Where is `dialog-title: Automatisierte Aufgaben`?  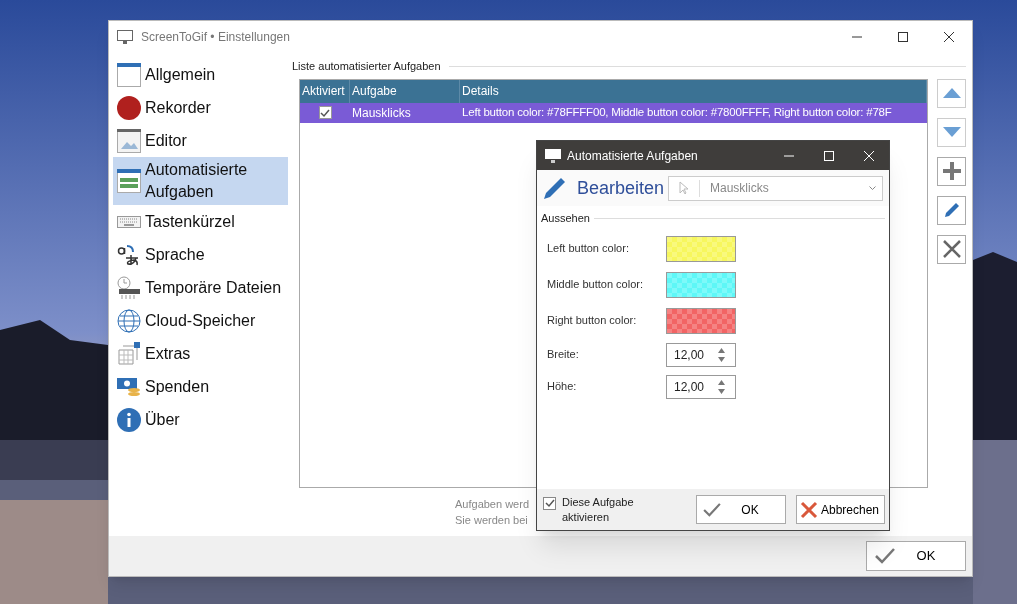 dialog-title: Automatisierte Aufgaben is located at coordinates (632, 156).